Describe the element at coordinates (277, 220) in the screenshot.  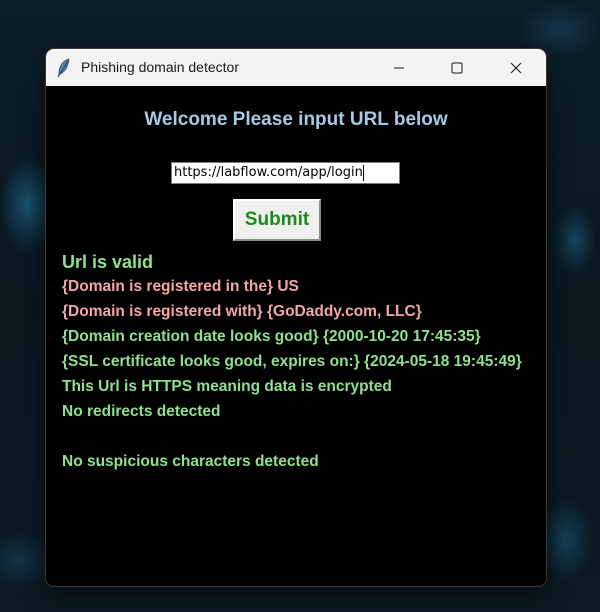
I see `submit-button: Submit` at that location.